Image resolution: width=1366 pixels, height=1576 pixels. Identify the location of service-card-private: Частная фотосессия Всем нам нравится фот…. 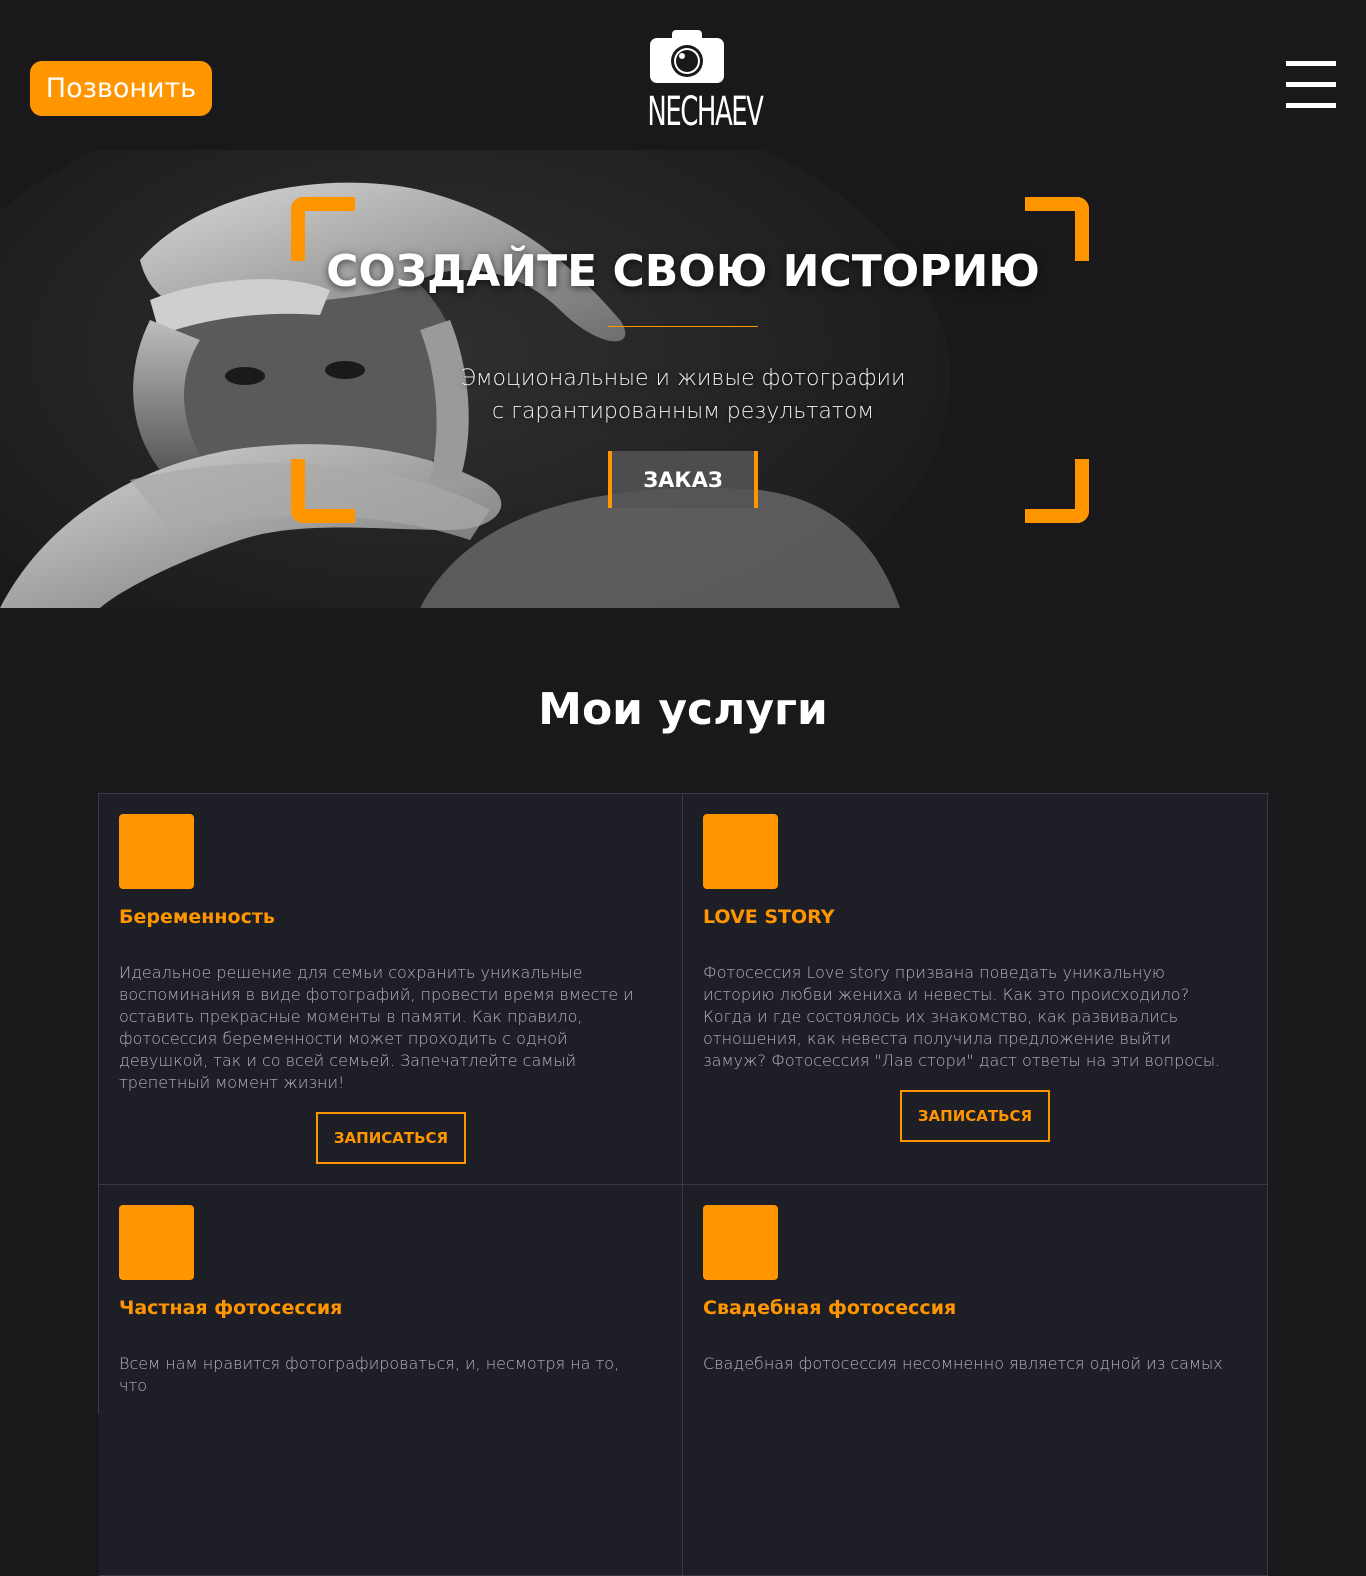
(391, 1380).